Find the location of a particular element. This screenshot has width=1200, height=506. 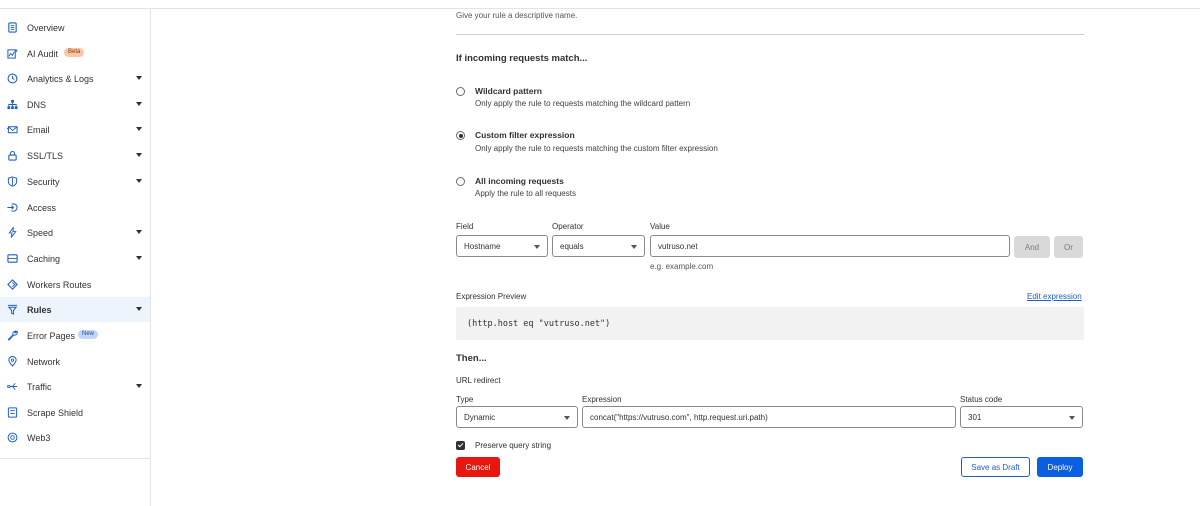

all-incoming-requests-radio is located at coordinates (460, 181).